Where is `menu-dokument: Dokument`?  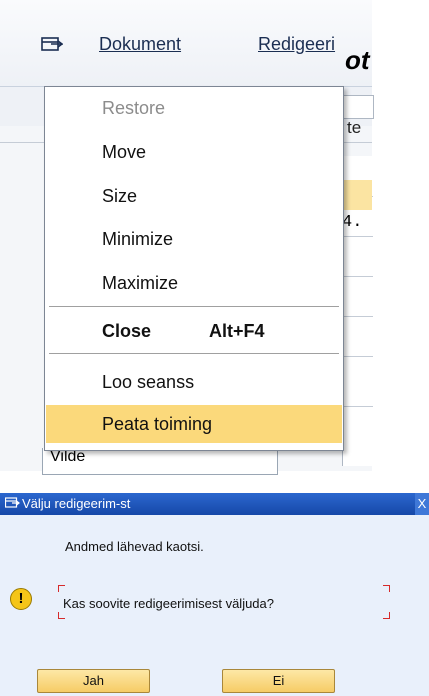 menu-dokument: Dokument is located at coordinates (140, 44).